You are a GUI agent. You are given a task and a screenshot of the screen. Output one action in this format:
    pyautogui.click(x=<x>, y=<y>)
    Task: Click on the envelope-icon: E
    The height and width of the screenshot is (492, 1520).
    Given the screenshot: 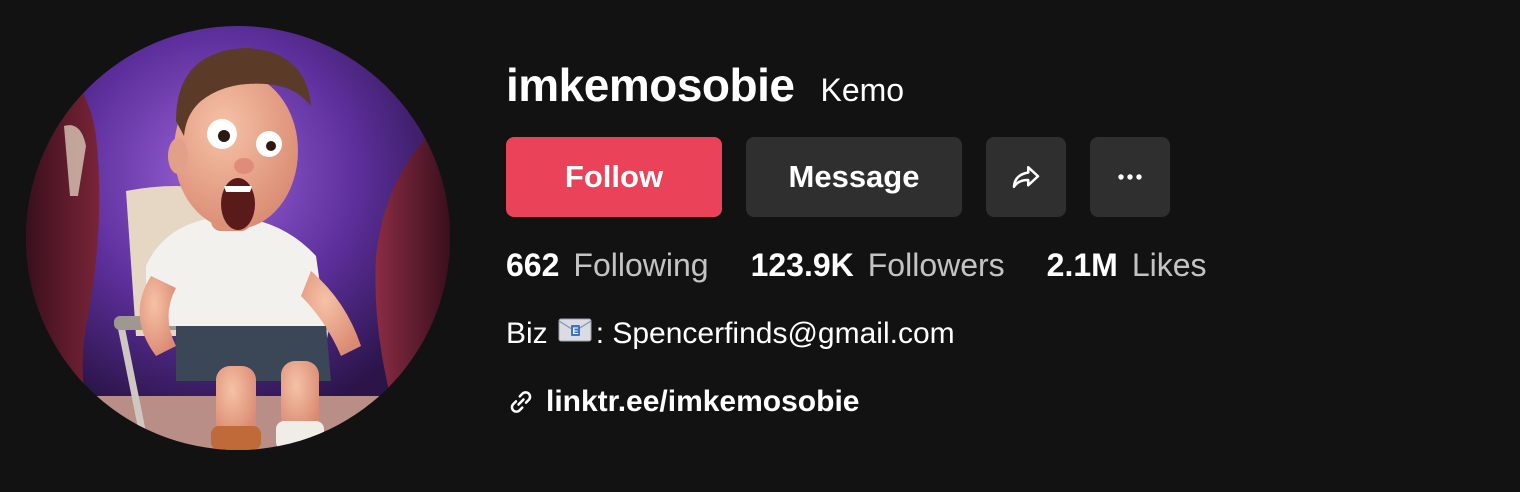 What is the action you would take?
    pyautogui.click(x=575, y=334)
    